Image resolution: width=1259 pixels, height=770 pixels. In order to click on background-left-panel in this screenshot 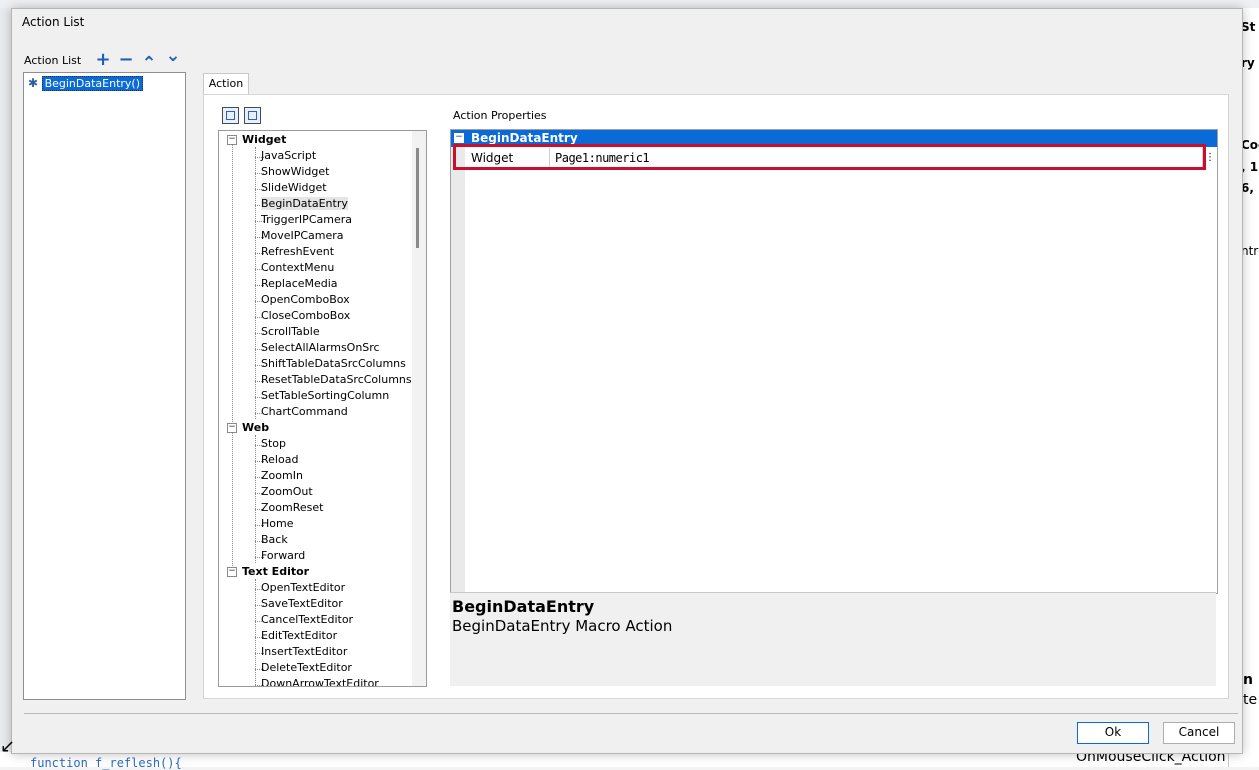, I will do `click(5, 387)`.